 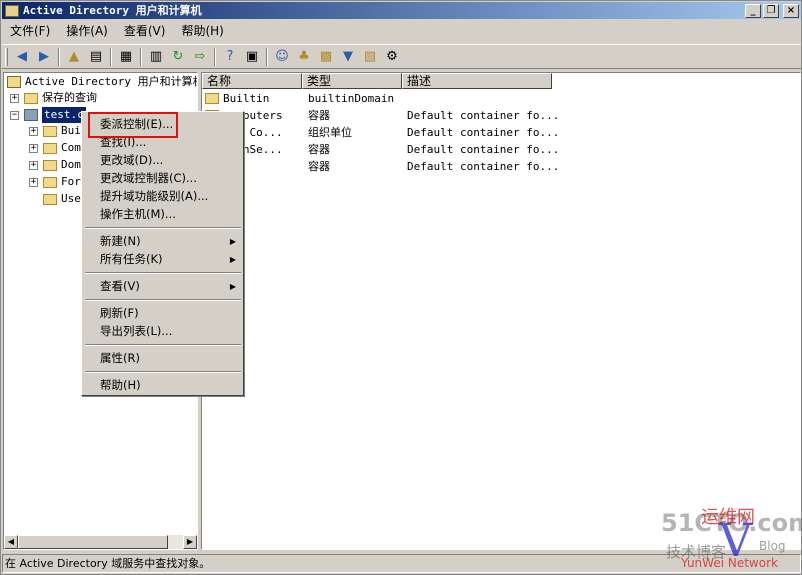 What do you see at coordinates (230, 57) in the screenshot?
I see `help-icon: ?` at bounding box center [230, 57].